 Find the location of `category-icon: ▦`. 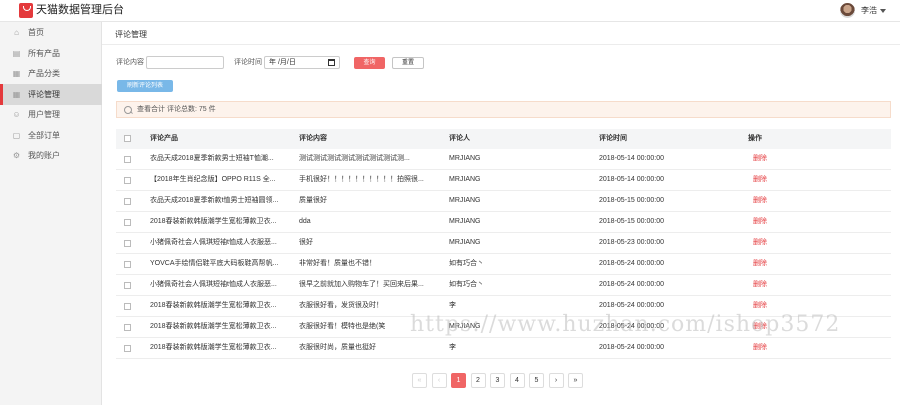

category-icon: ▦ is located at coordinates (16, 73).